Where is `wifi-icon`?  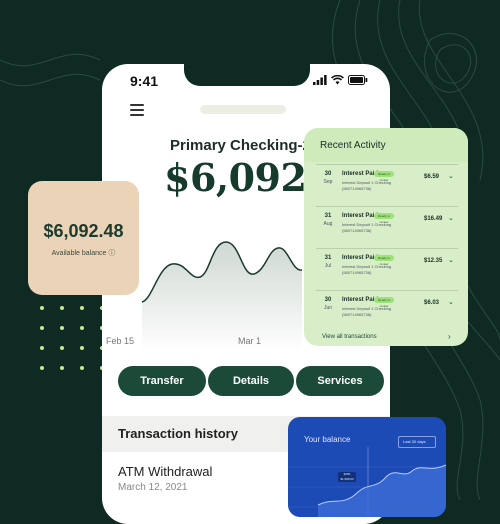 wifi-icon is located at coordinates (337, 80).